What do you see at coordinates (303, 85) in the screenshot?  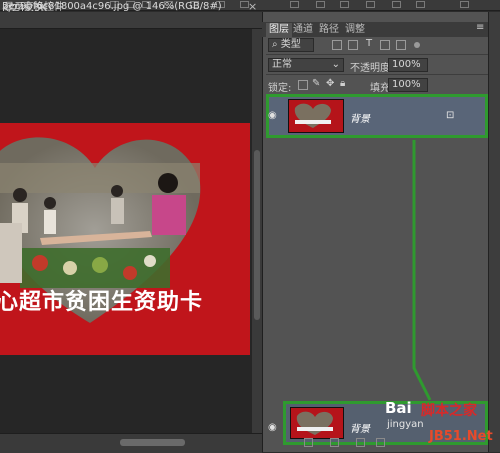 I see `lock-transparent-icon` at bounding box center [303, 85].